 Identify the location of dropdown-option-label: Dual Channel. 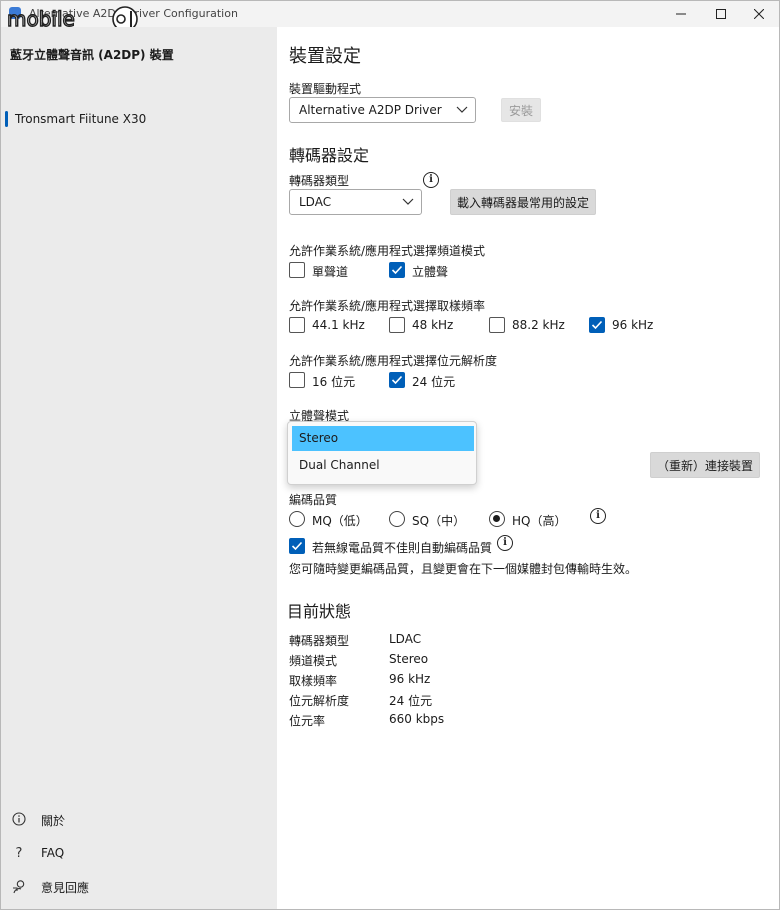
(339, 465).